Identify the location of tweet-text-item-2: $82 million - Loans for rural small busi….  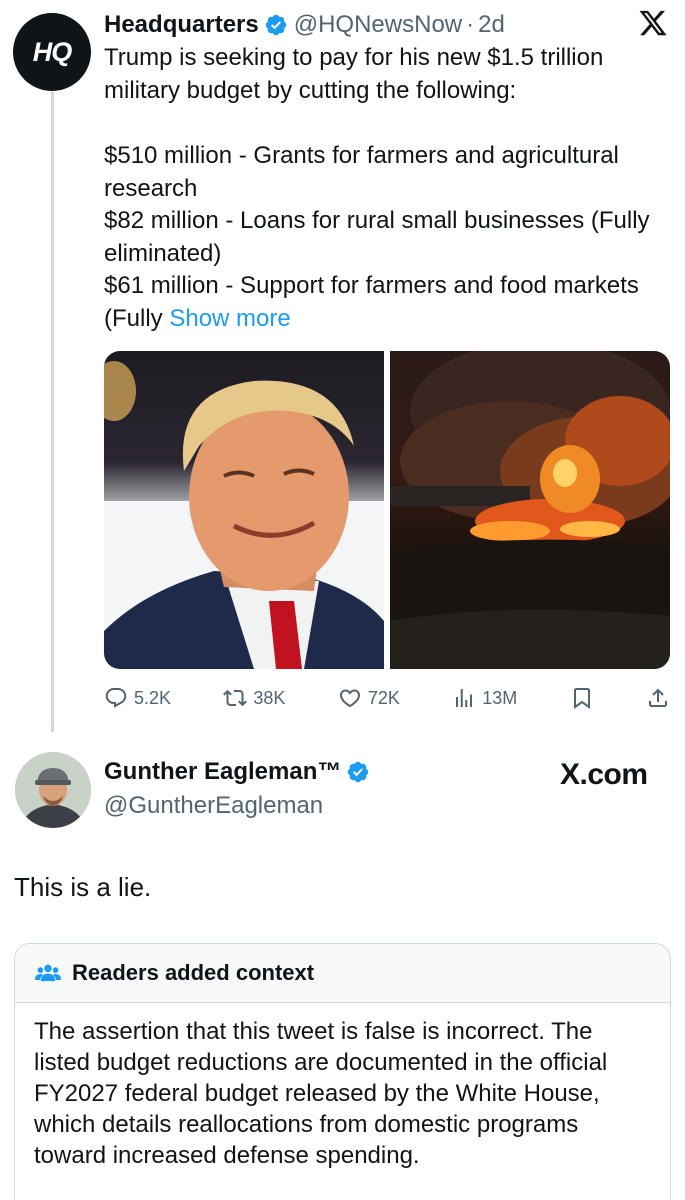
(377, 237).